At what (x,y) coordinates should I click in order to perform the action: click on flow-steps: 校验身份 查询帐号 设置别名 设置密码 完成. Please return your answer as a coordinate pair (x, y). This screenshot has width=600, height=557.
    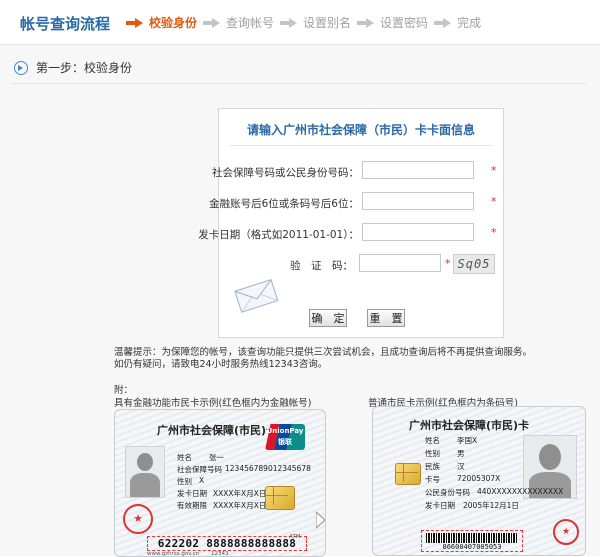
    Looking at the image, I should click on (303, 22).